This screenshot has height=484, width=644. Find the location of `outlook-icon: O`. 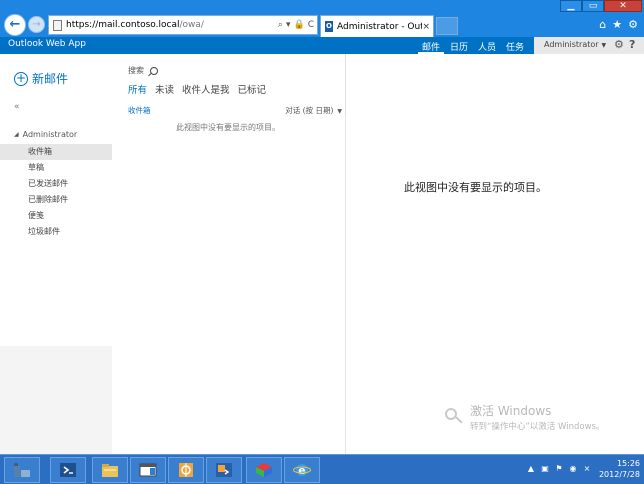

outlook-icon: O is located at coordinates (329, 26).